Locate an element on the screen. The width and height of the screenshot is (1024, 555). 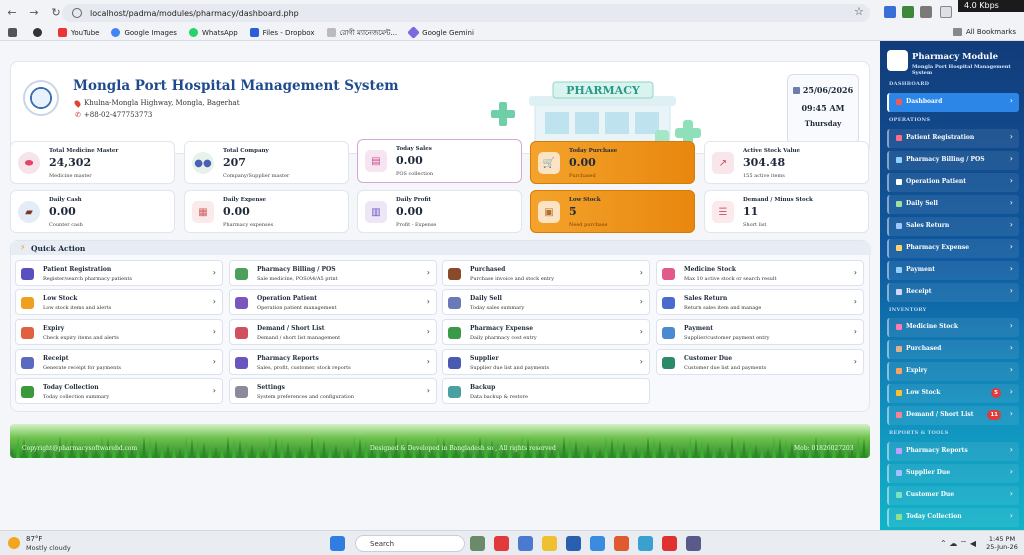
tab-search-icon is located at coordinates (946, 12).